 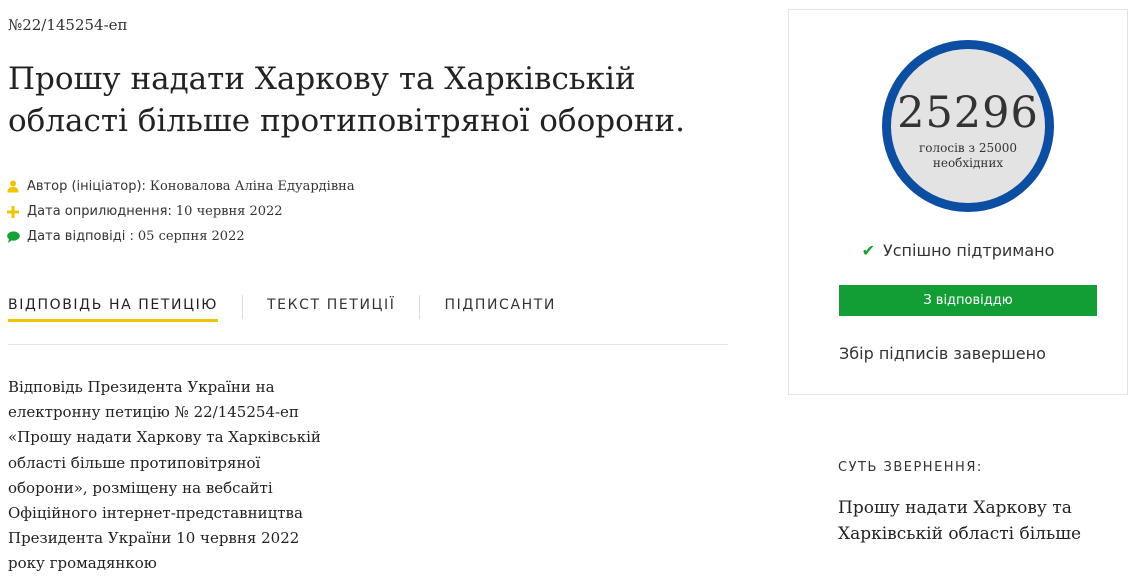 I want to click on meta-published-value: 10 червня 2022, so click(x=229, y=211).